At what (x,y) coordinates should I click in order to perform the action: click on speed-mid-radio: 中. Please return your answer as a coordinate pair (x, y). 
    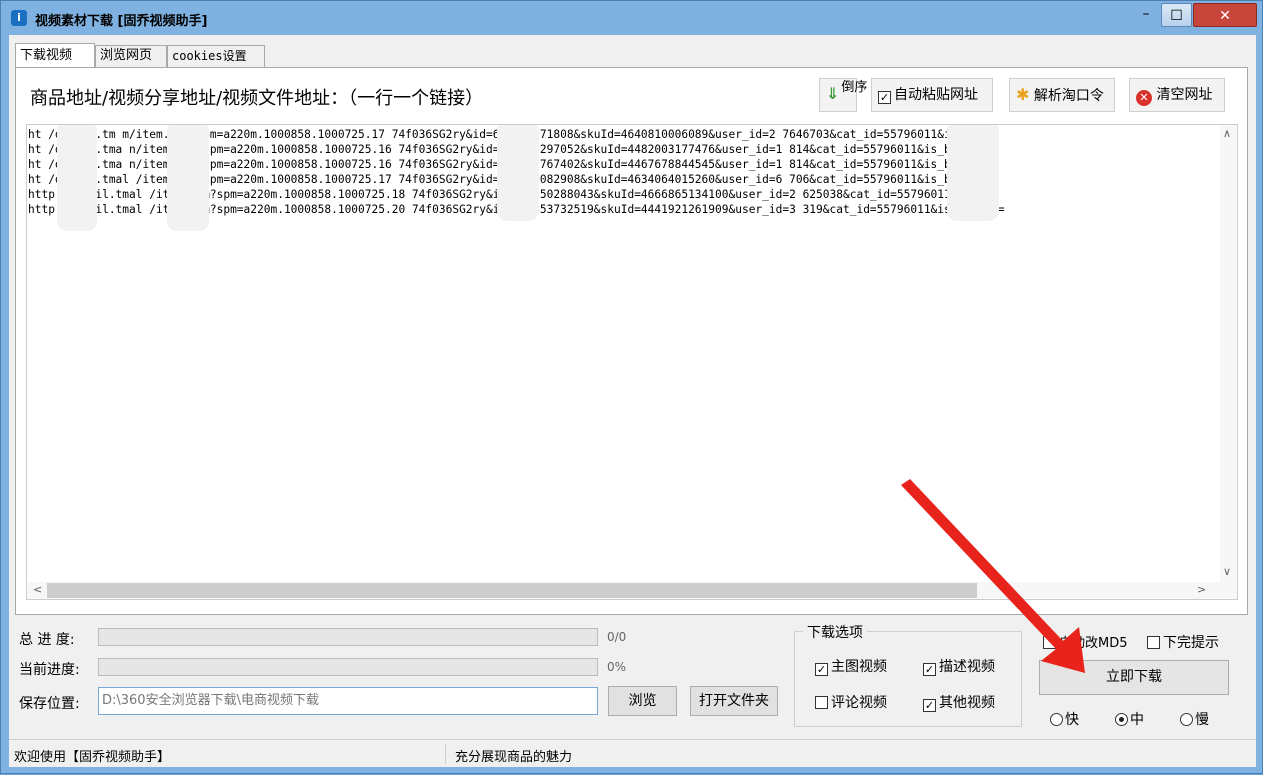
    Looking at the image, I should click on (1129, 719).